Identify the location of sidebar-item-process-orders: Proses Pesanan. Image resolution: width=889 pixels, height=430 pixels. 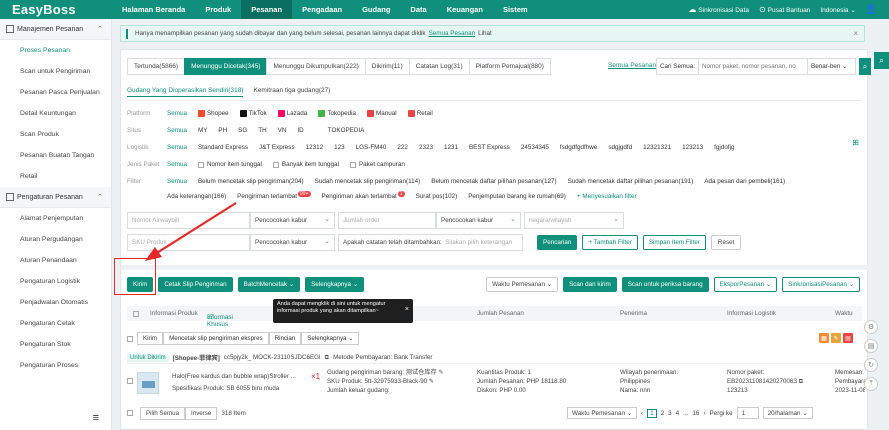
(55, 50).